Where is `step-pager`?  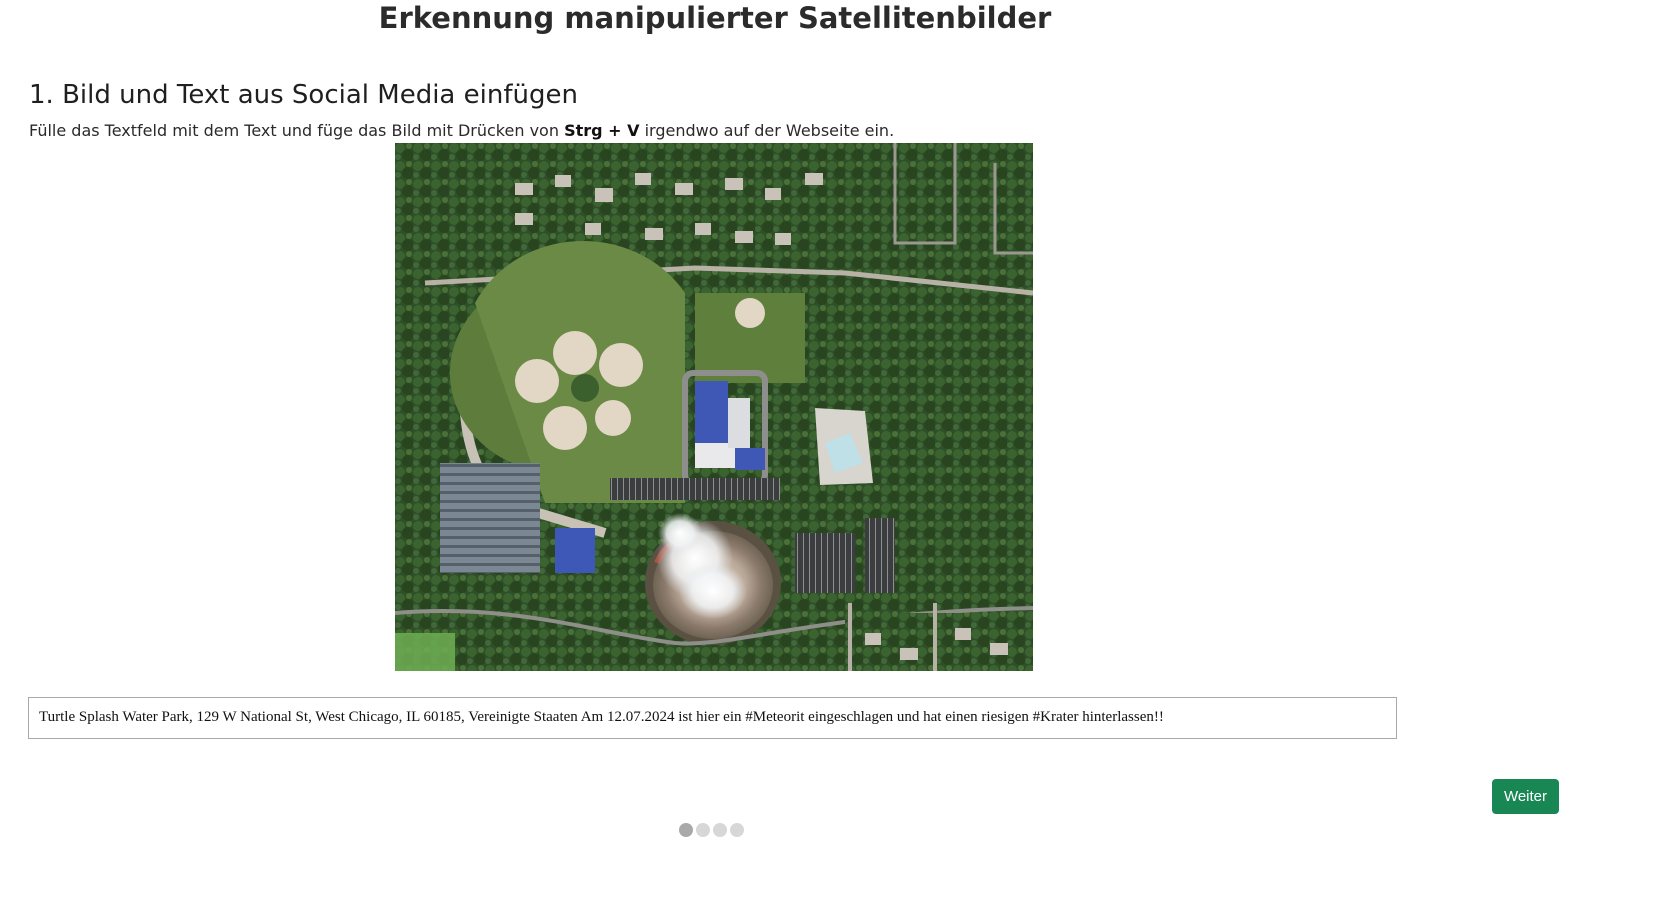
step-pager is located at coordinates (711, 830).